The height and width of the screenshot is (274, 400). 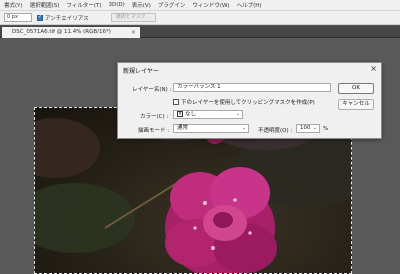 I want to click on blend-mode-select: 通常 ⌄, so click(x=211, y=128).